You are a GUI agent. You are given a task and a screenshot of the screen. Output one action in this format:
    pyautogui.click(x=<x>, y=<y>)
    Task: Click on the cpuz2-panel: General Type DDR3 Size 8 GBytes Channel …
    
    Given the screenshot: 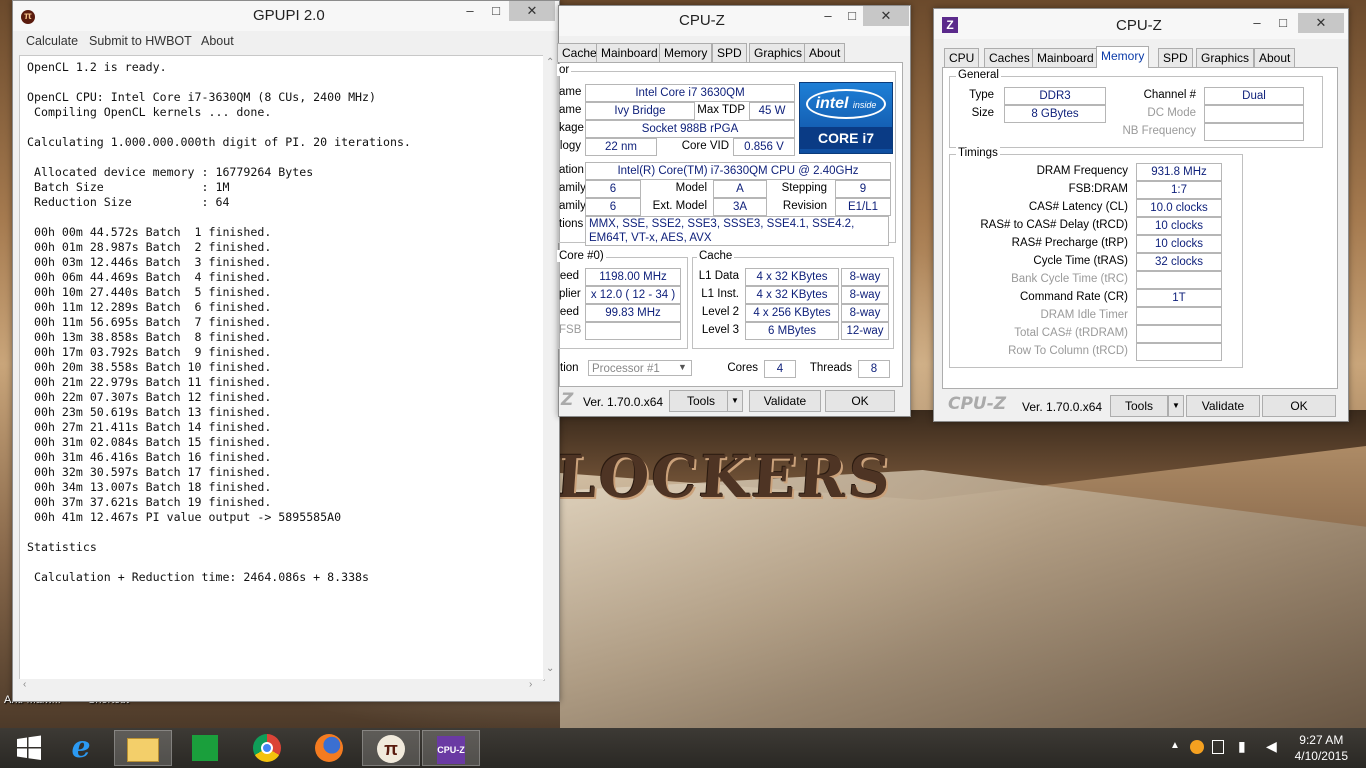 What is the action you would take?
    pyautogui.click(x=1140, y=228)
    